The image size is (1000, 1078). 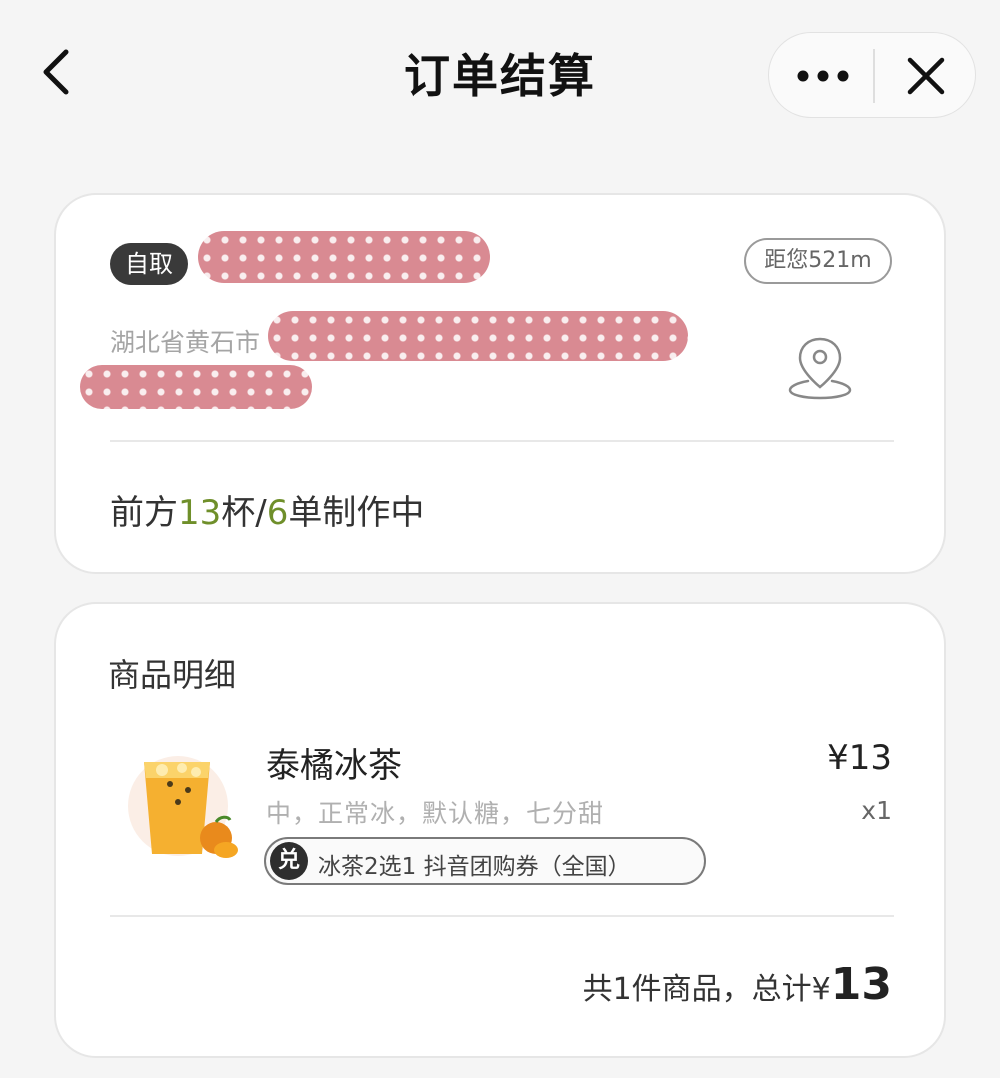 I want to click on store-card-divider, so click(x=502, y=441).